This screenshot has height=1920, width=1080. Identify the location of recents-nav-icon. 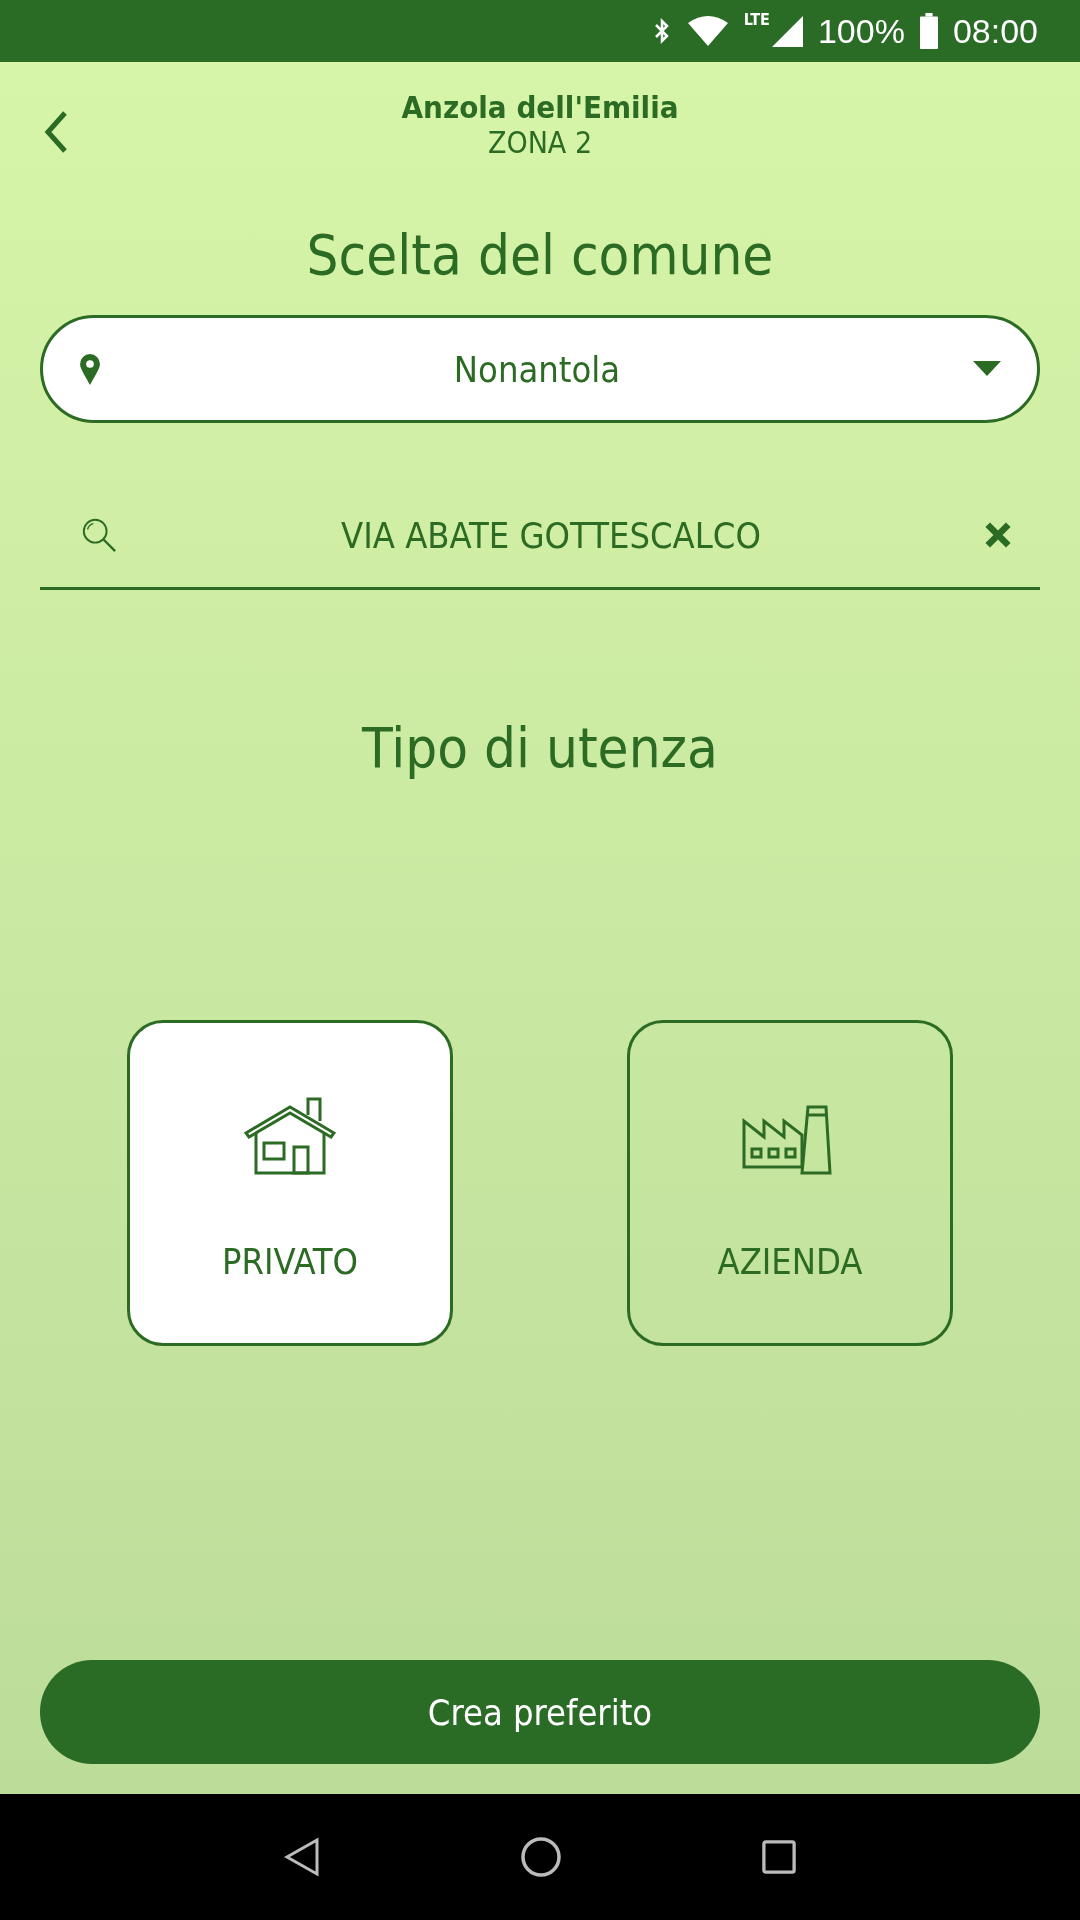
(779, 1857).